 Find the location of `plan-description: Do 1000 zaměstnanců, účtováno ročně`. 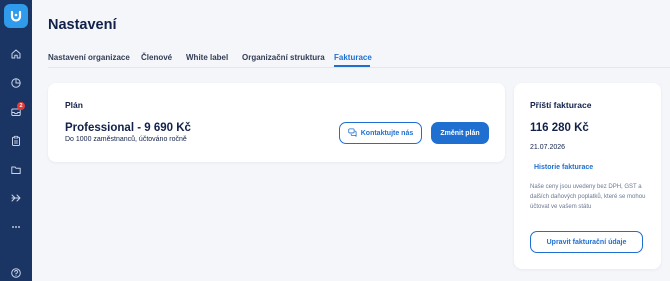

plan-description: Do 1000 zaměstnanců, účtováno ročně is located at coordinates (126, 139).